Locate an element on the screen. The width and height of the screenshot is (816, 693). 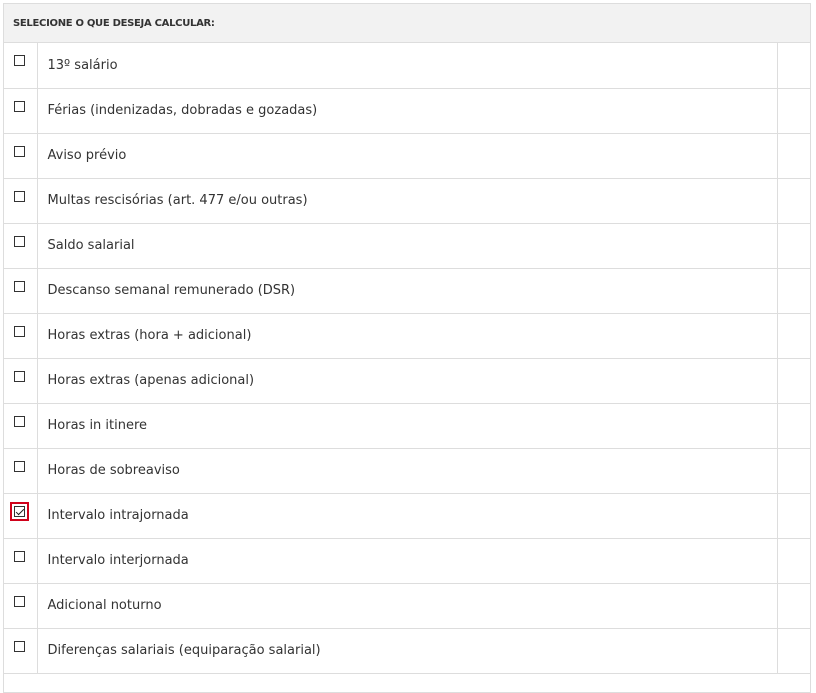
option-label: Horas extras (hora + adicional) is located at coordinates (407, 336).